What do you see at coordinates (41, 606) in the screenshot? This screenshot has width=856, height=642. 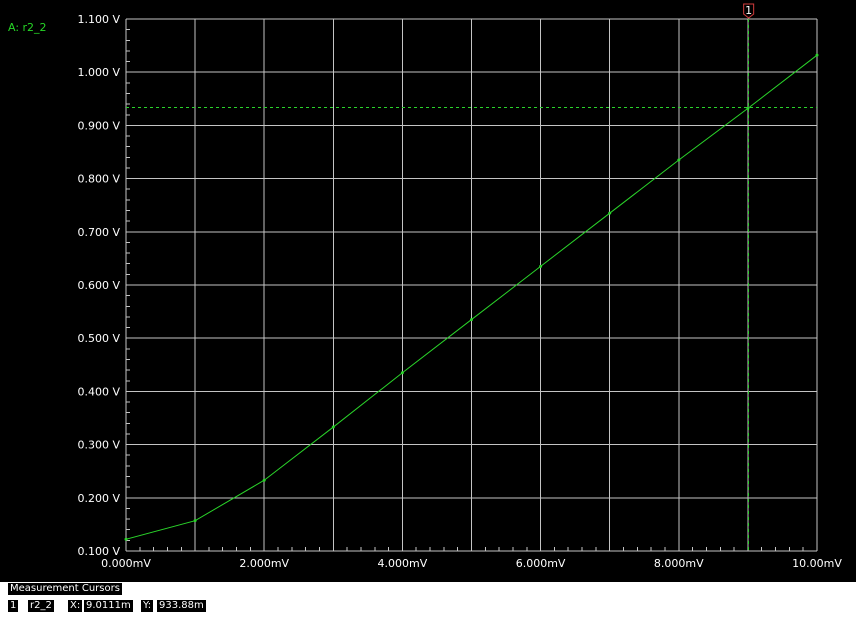 I see `cursor-trace-name: r2_2` at bounding box center [41, 606].